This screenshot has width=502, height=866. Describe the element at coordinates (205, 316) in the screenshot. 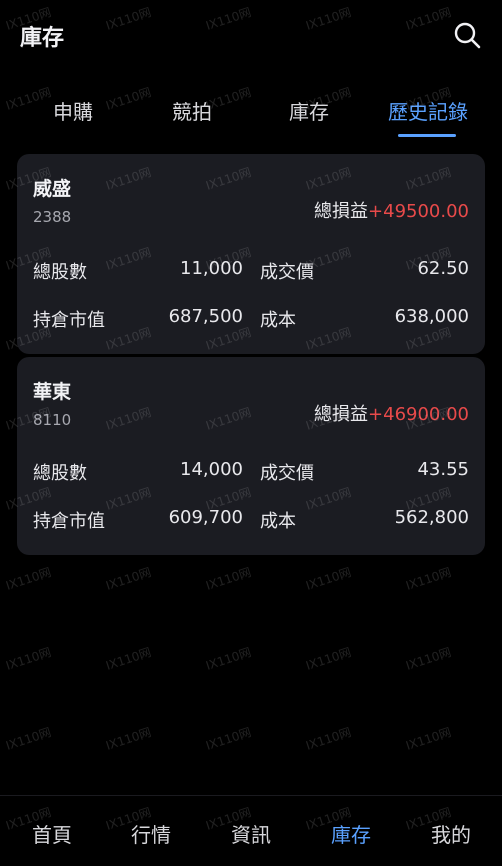

I see `market-value-value: 687,500` at that location.